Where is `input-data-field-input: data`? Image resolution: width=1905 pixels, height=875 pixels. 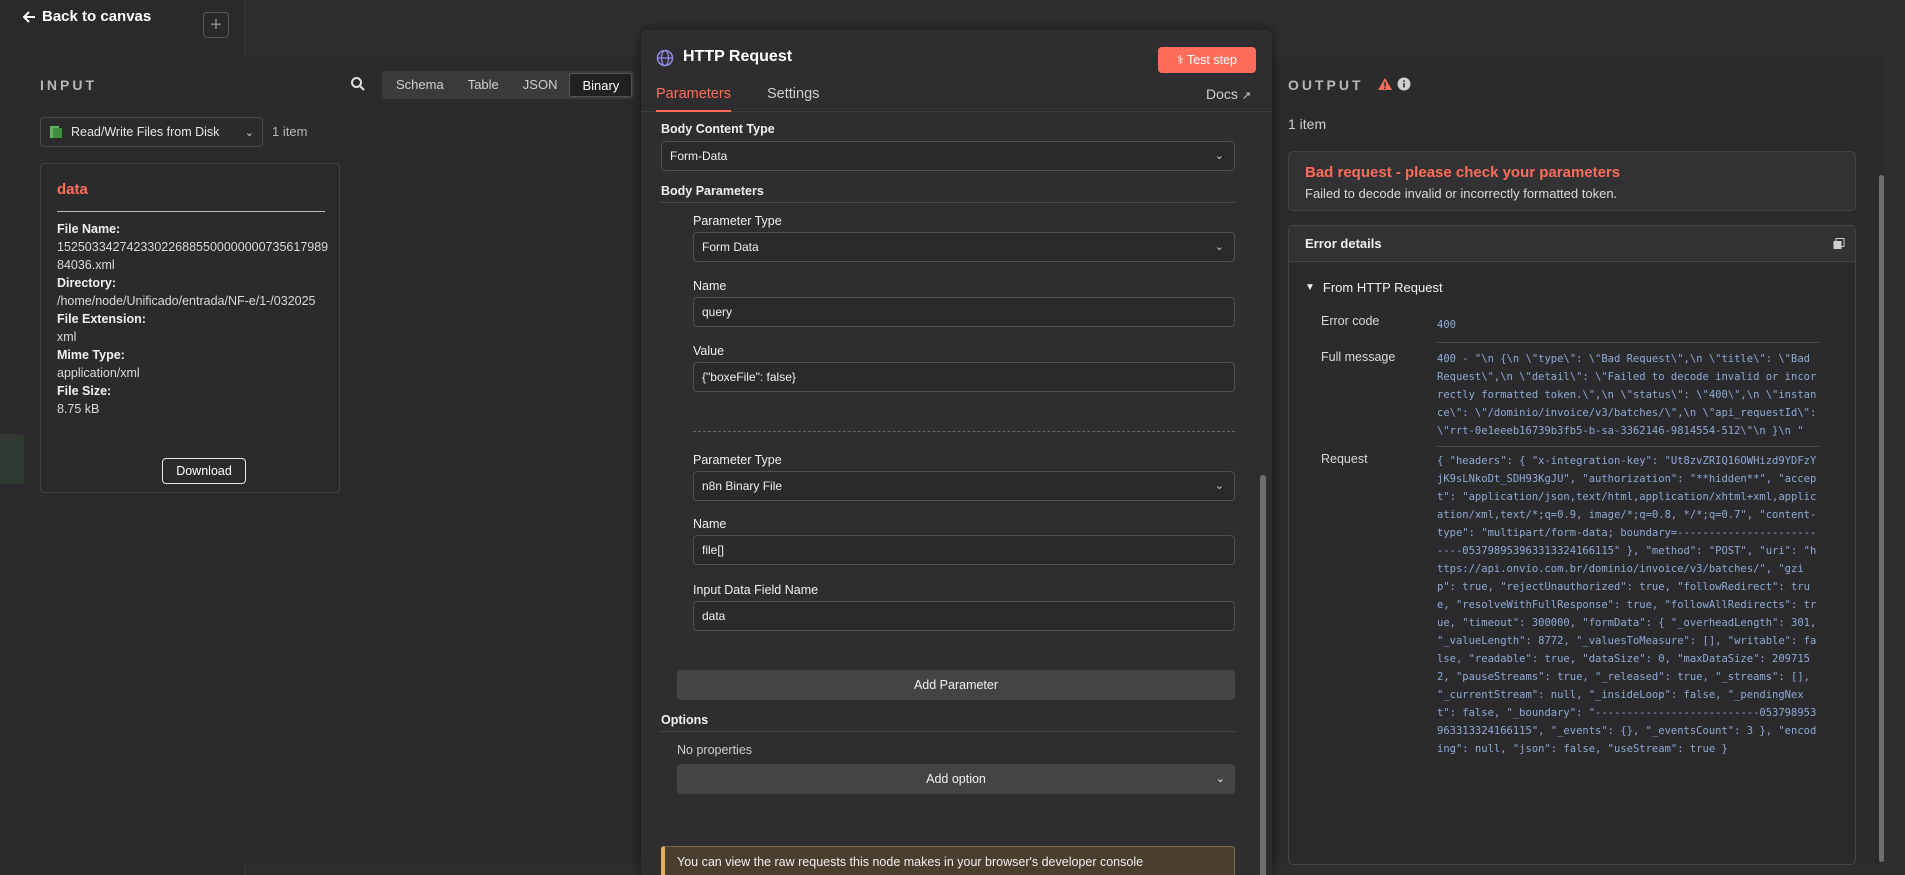 input-data-field-input: data is located at coordinates (964, 616).